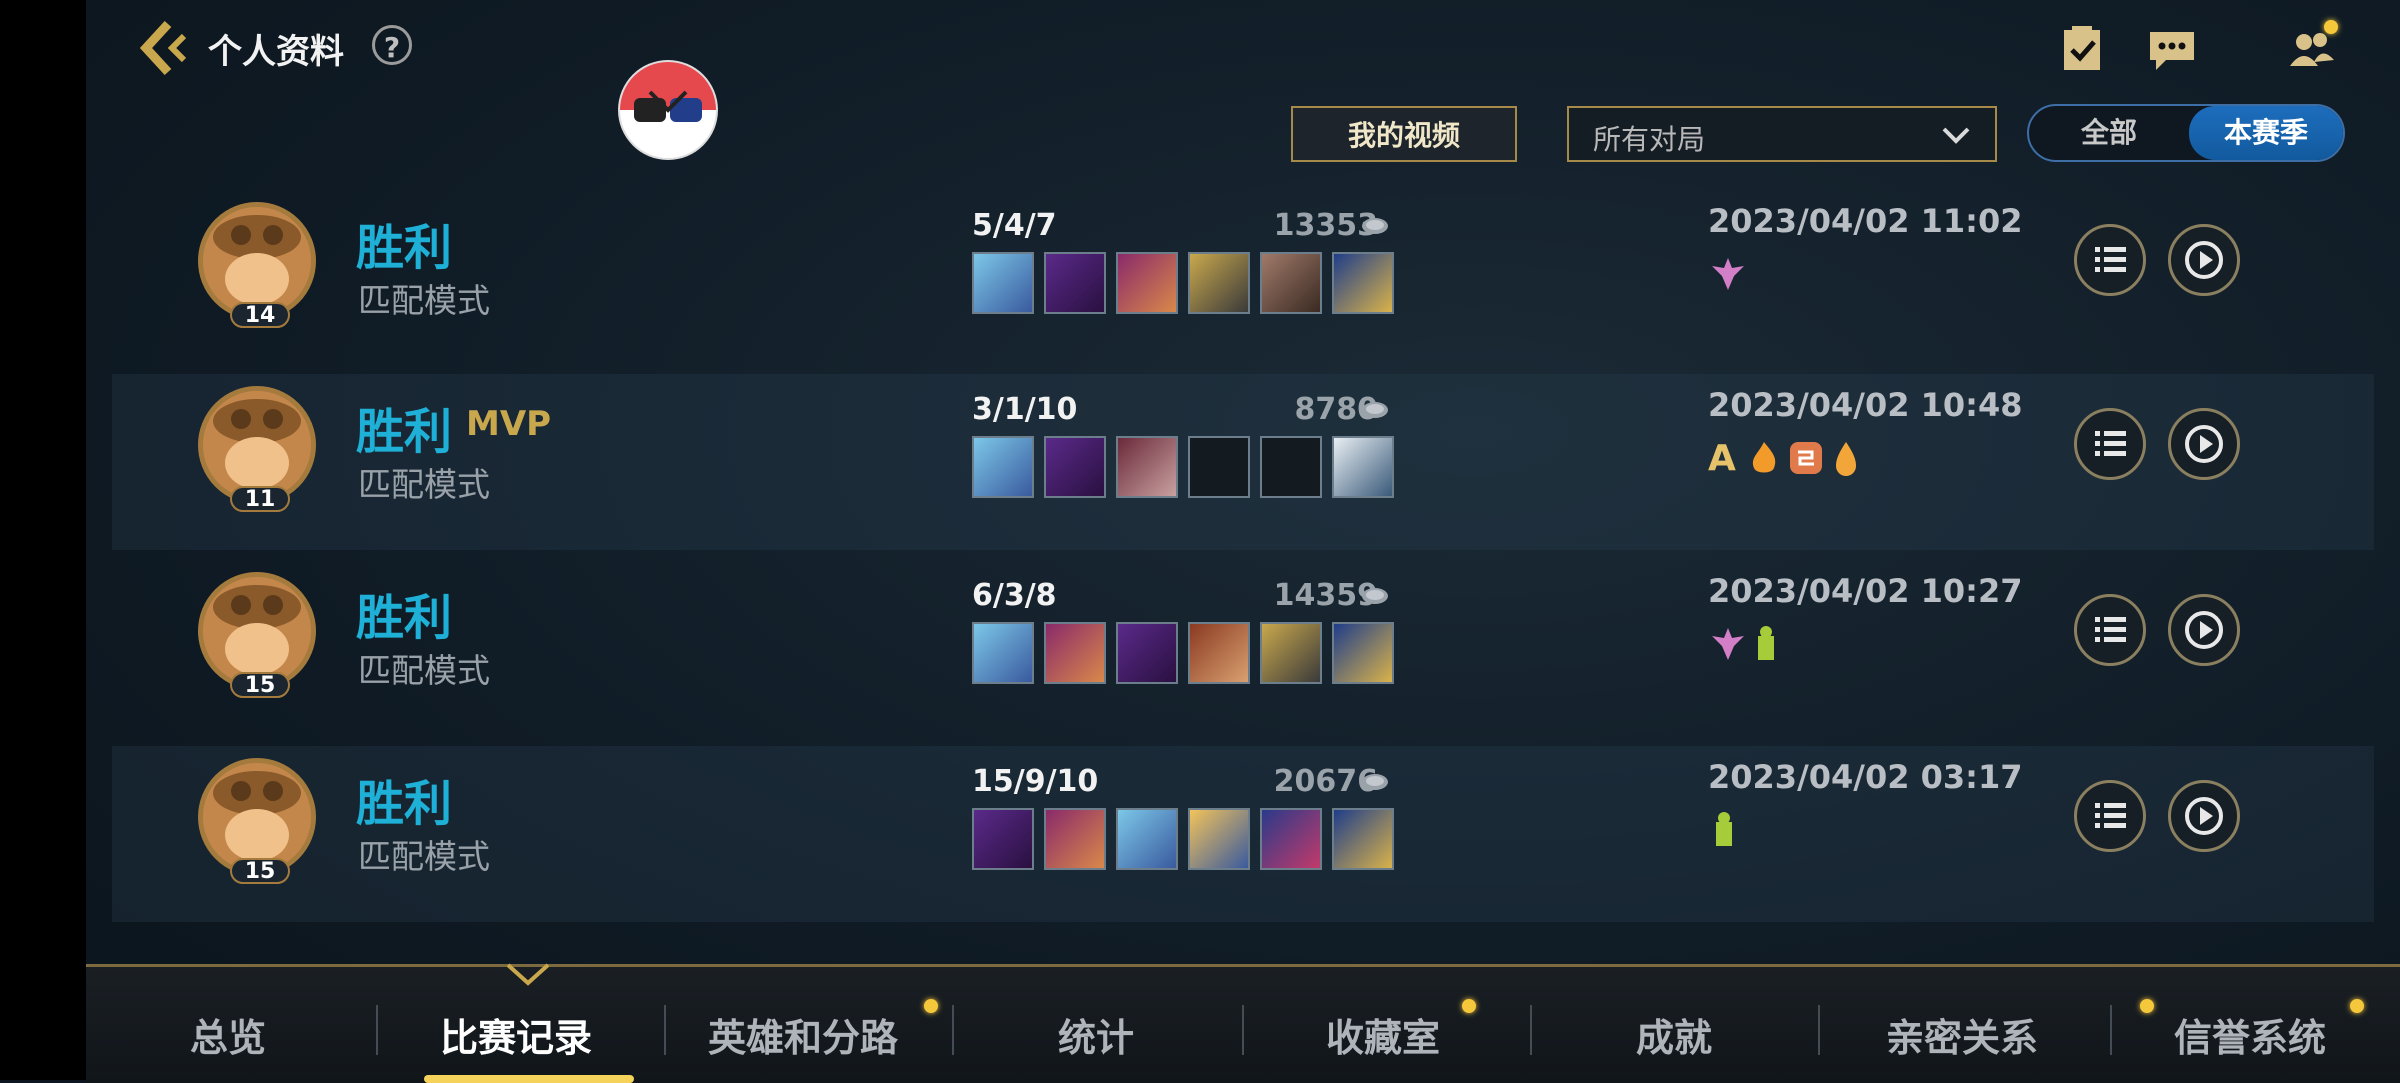  I want to click on mvp-badge: MVP, so click(509, 424).